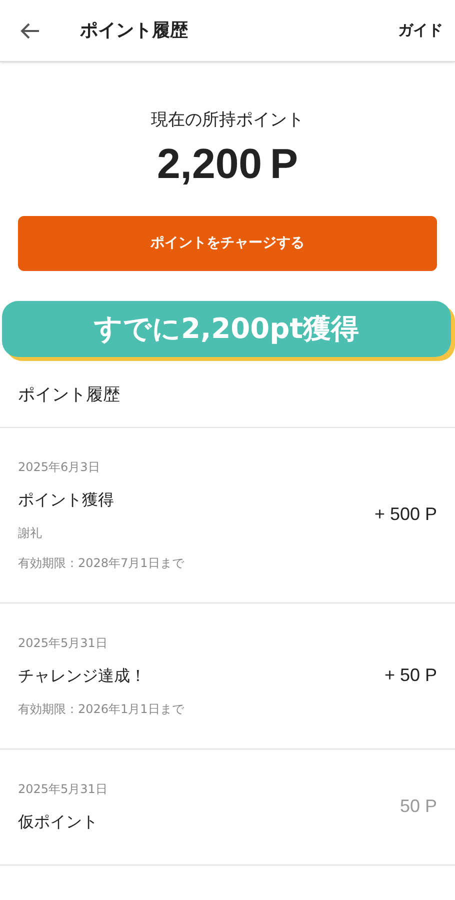 The width and height of the screenshot is (455, 900). Describe the element at coordinates (226, 329) in the screenshot. I see `promo-banner: すでに2,200pt獲得` at that location.